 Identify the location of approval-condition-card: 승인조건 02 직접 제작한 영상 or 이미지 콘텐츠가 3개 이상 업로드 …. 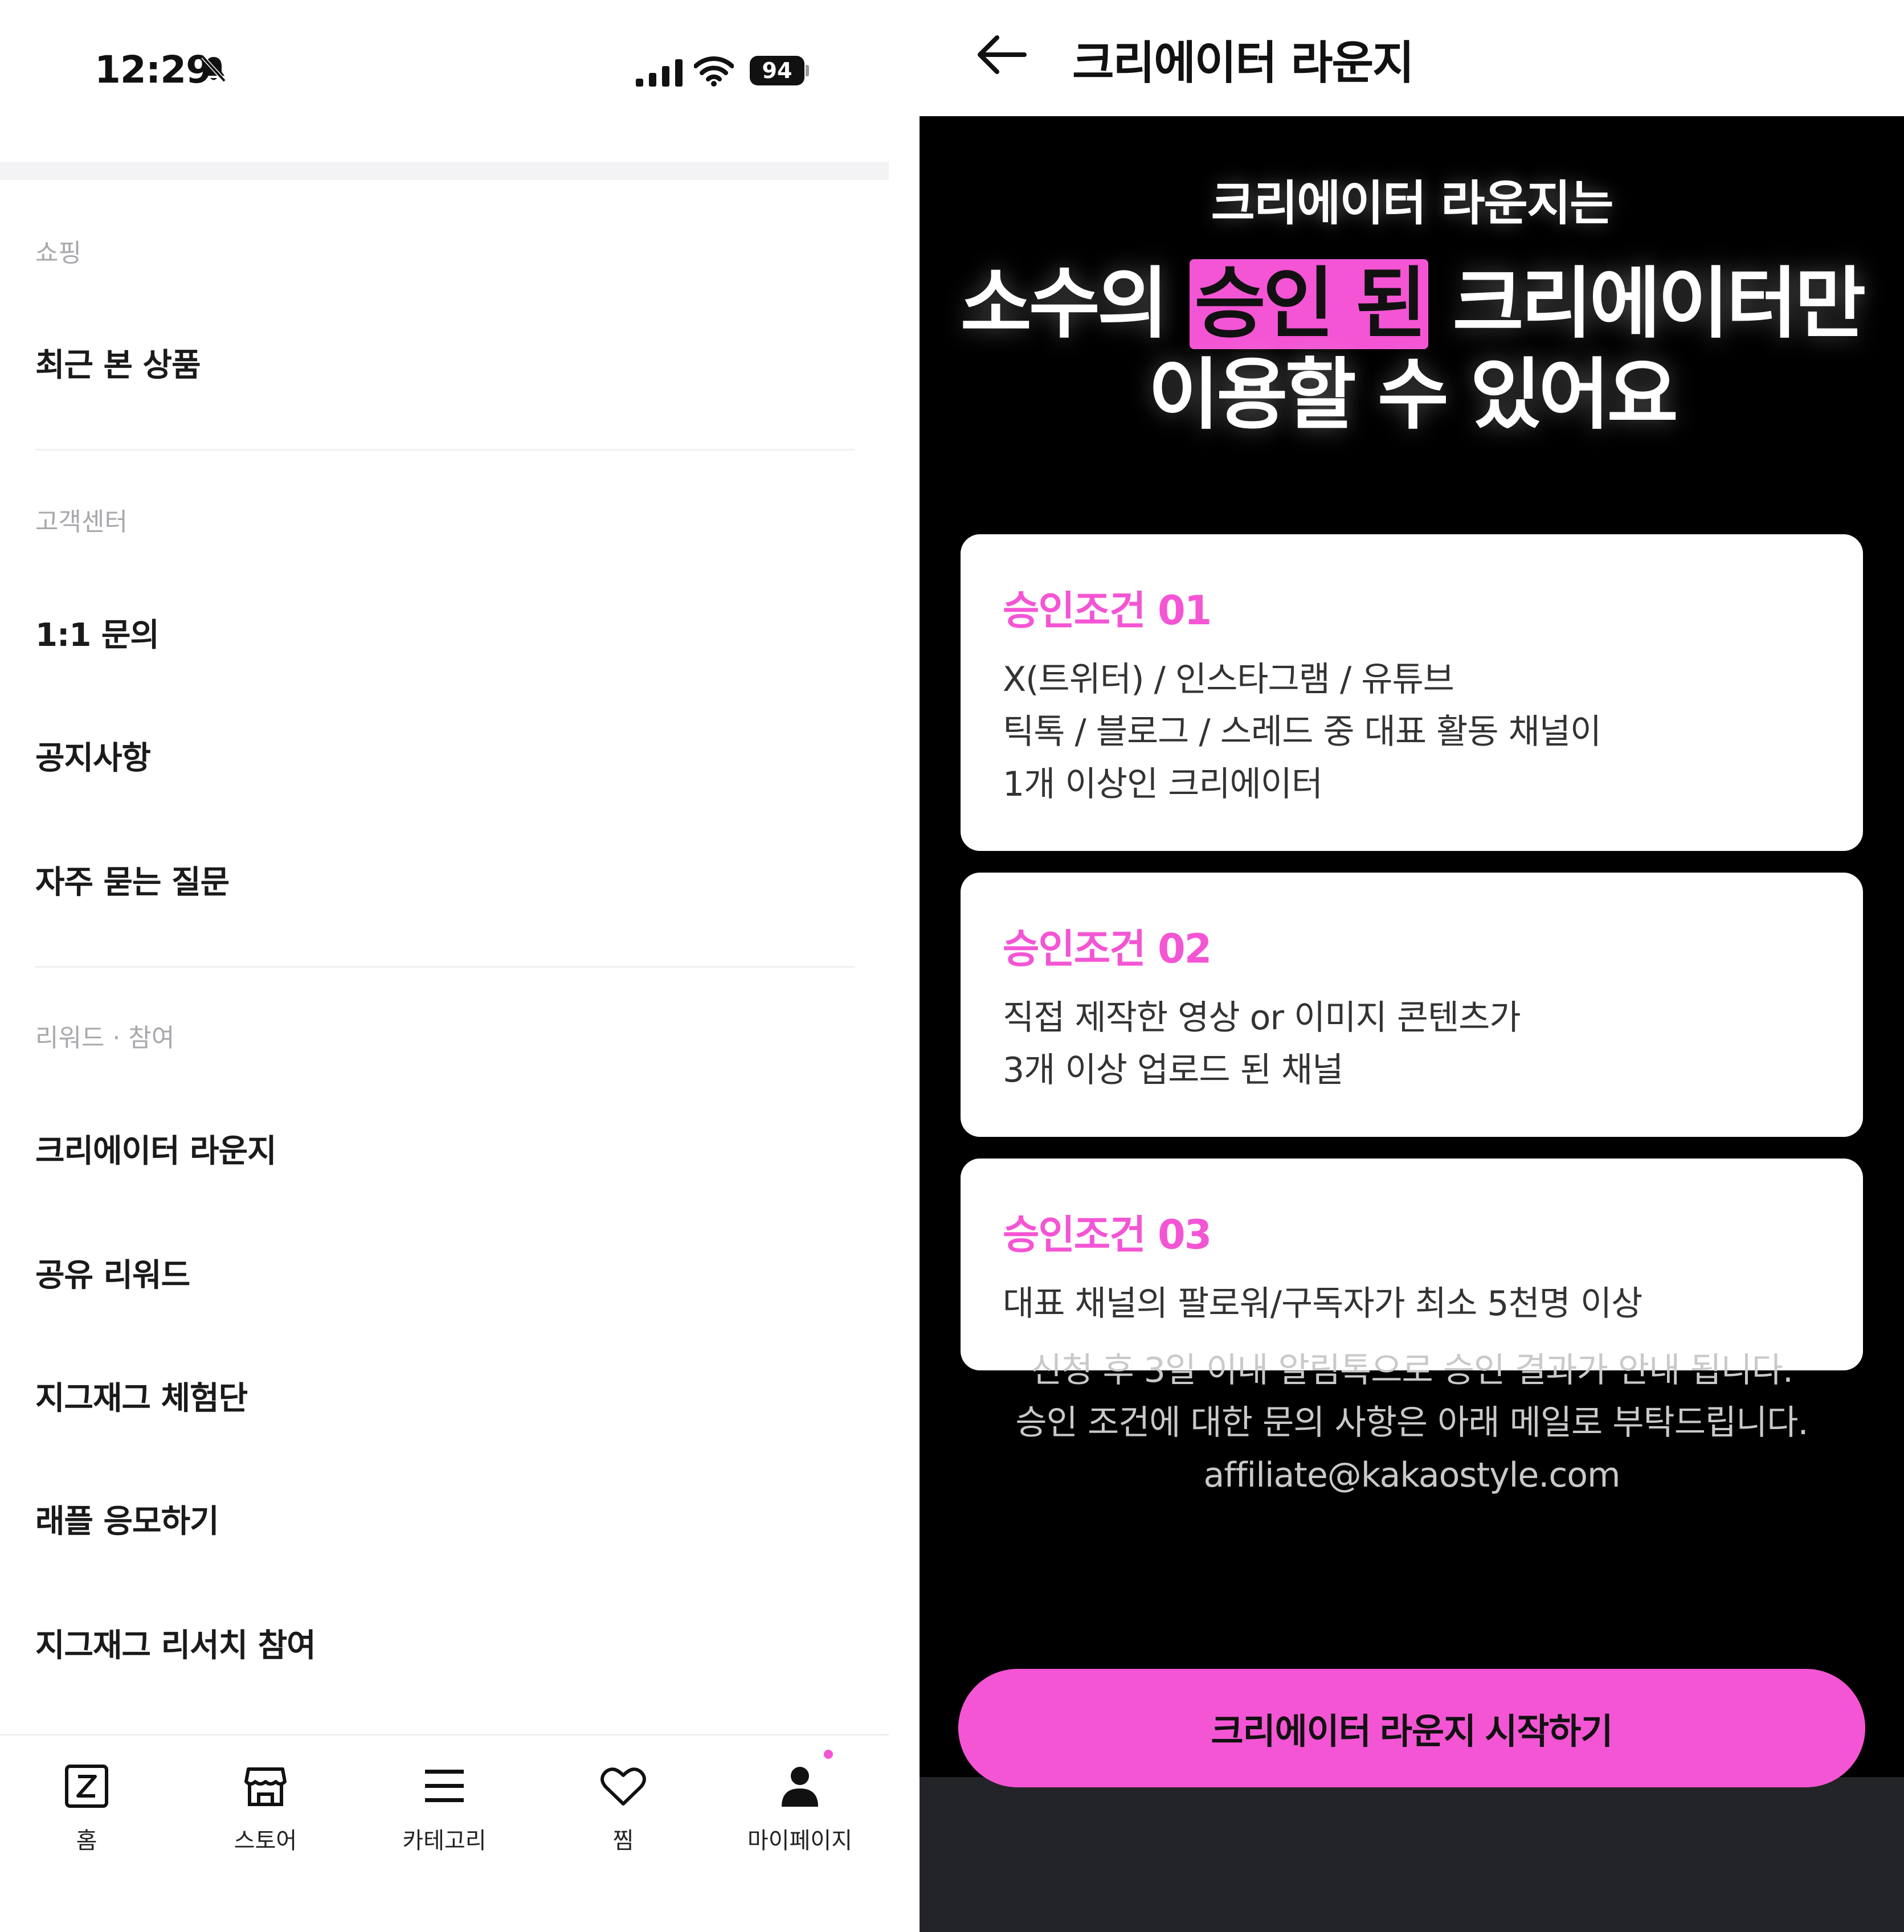
(1412, 1005).